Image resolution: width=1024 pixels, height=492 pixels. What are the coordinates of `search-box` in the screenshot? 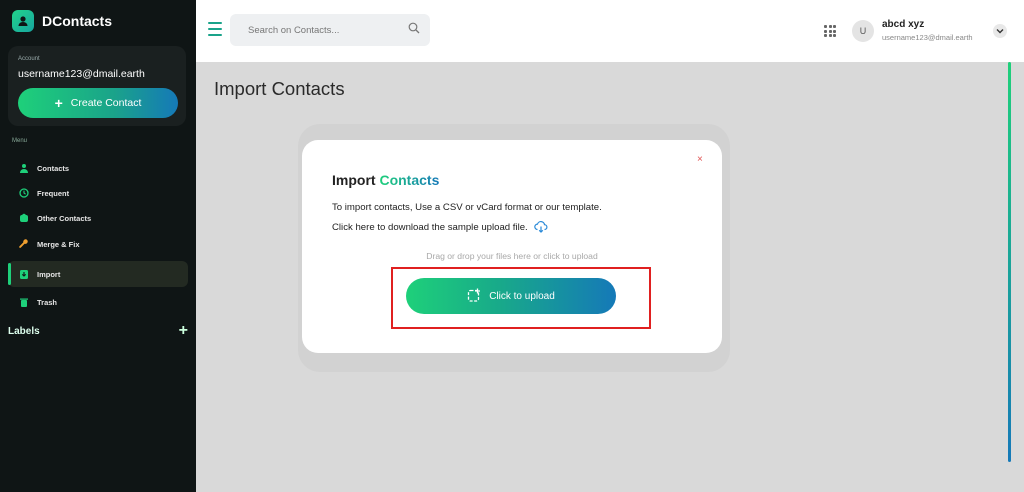 It's located at (330, 30).